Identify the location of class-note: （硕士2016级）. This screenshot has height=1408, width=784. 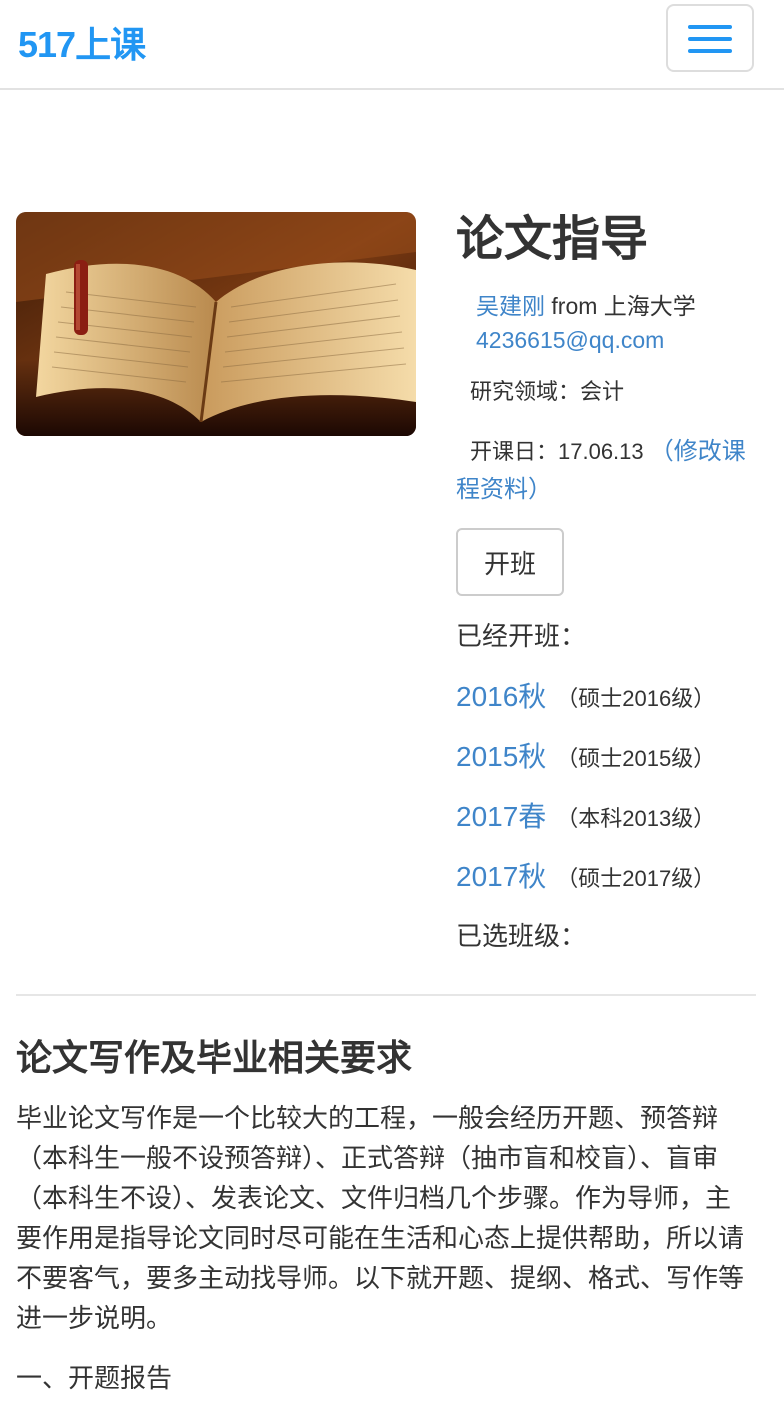
(636, 698).